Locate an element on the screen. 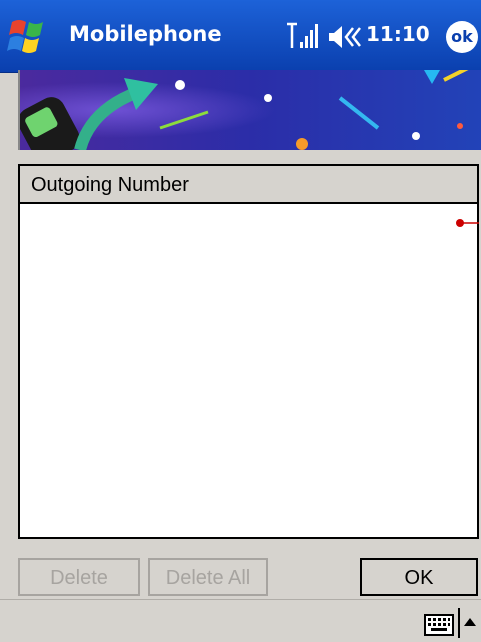 This screenshot has height=642, width=481. banner-image is located at coordinates (249, 110).